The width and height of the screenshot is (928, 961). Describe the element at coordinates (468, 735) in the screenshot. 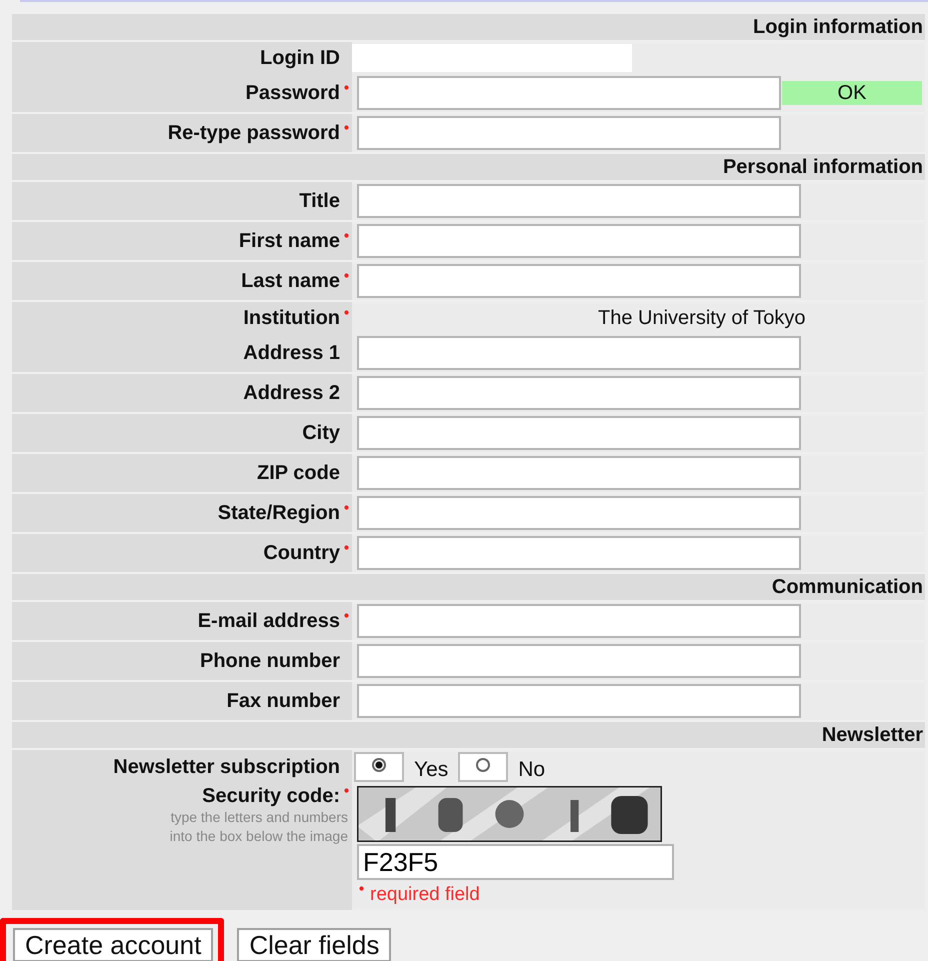

I see `section-heading: Newsletter` at that location.